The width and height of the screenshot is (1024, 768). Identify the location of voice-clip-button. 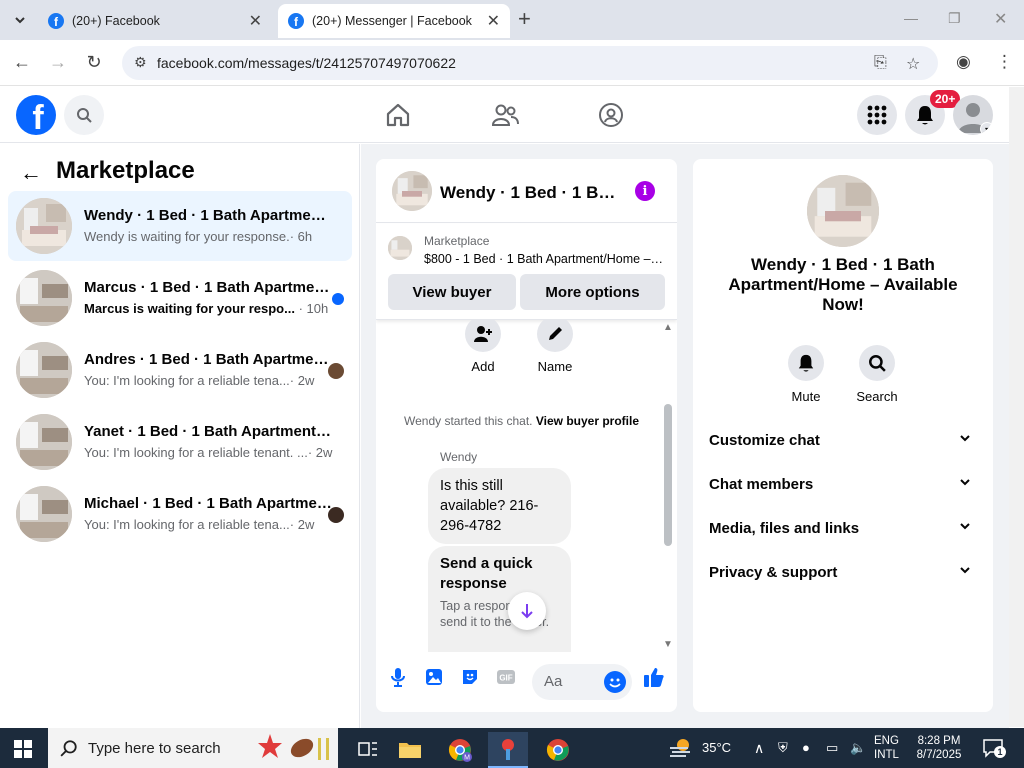
(398, 677).